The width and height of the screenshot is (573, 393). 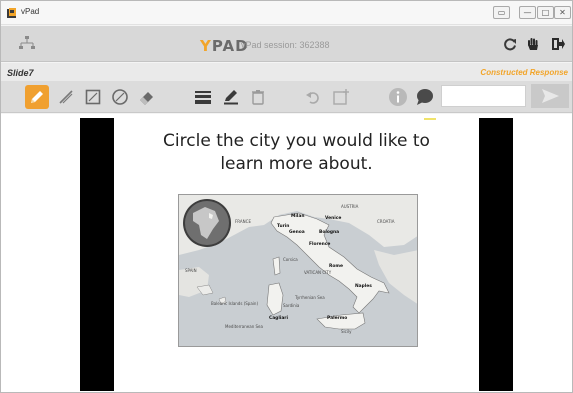 I want to click on line-tool, so click(x=66, y=97).